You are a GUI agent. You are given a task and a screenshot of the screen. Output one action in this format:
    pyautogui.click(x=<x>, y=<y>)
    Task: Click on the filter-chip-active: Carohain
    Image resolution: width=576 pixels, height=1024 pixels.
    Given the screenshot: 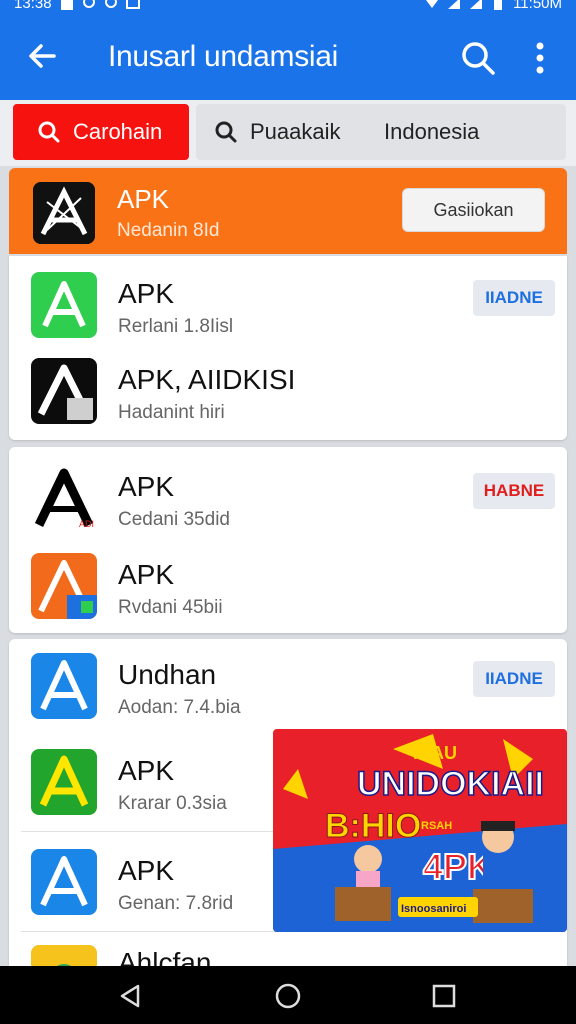 What is the action you would take?
    pyautogui.click(x=101, y=132)
    